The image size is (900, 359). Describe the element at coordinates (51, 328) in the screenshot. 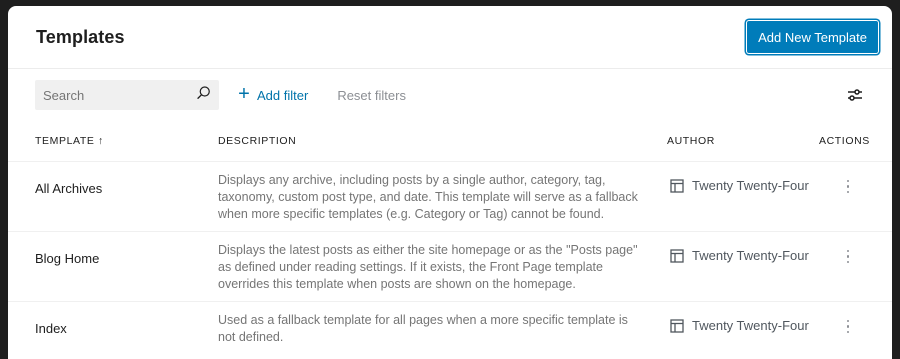

I see `template-name: Index` at that location.